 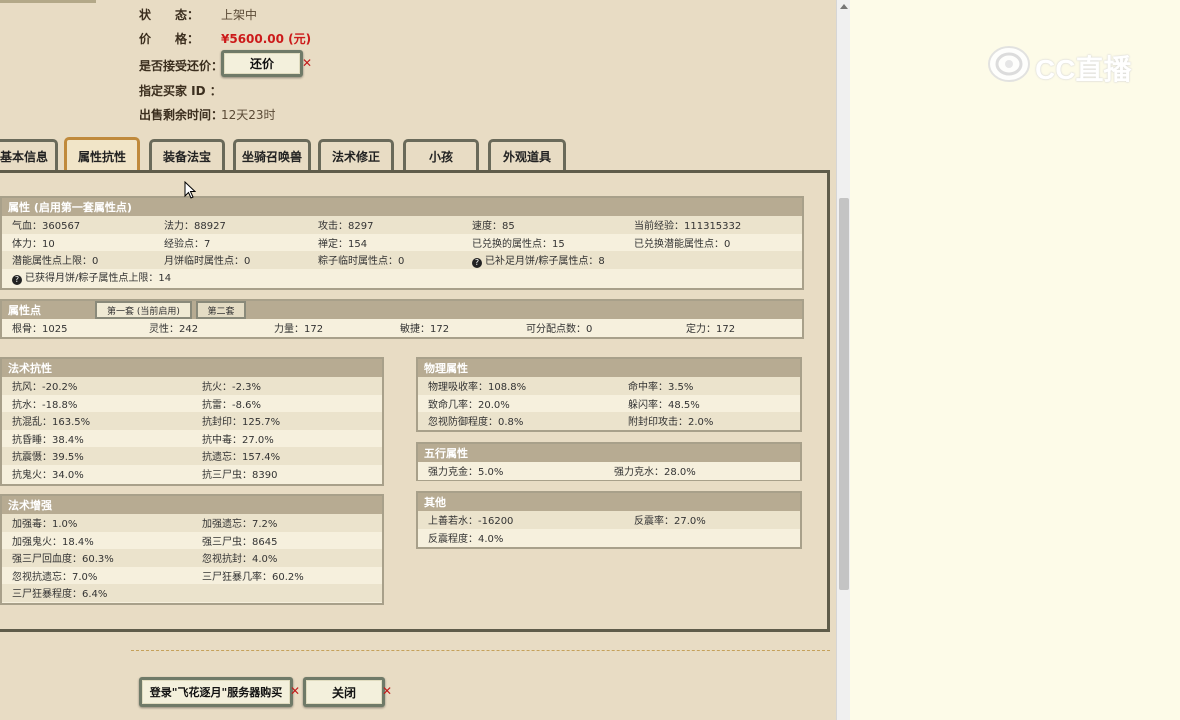 What do you see at coordinates (466, 473) in the screenshot?
I see `elem-metal: 强力克金：5.0%` at bounding box center [466, 473].